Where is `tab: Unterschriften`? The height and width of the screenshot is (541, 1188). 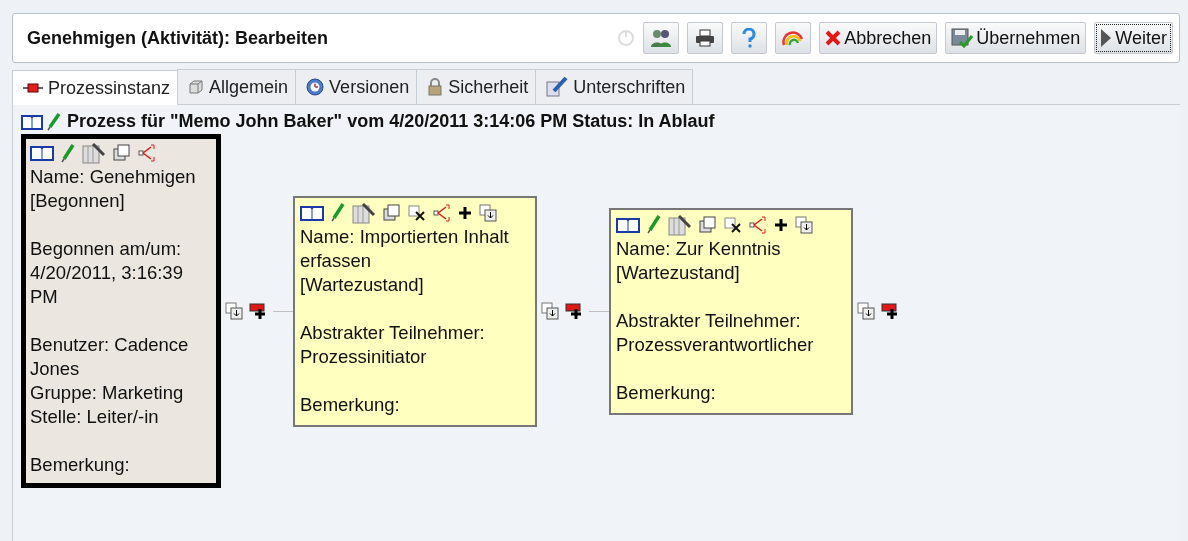
tab: Unterschriften is located at coordinates (614, 86).